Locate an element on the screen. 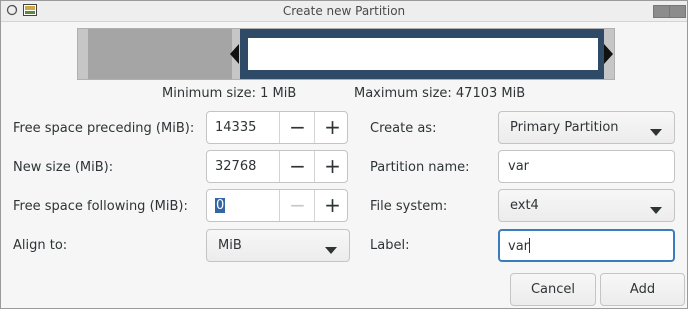  minimum-size-label: Minimum size: 1 MiB is located at coordinates (229, 93).